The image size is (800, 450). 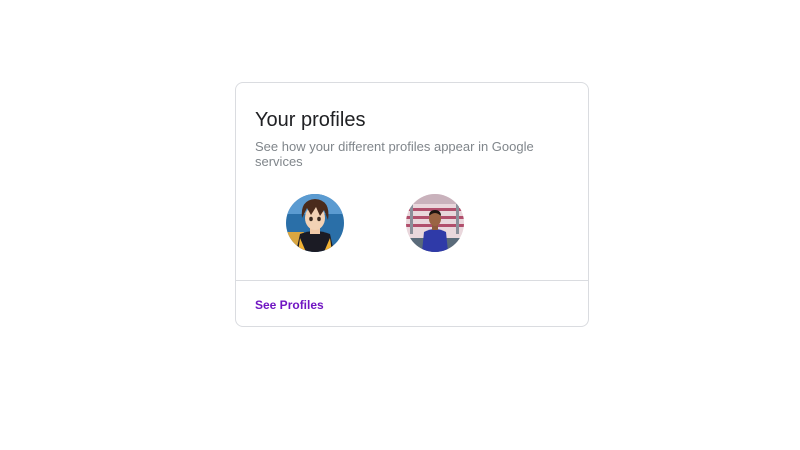 I want to click on see-profiles-link: See Profiles, so click(x=289, y=305).